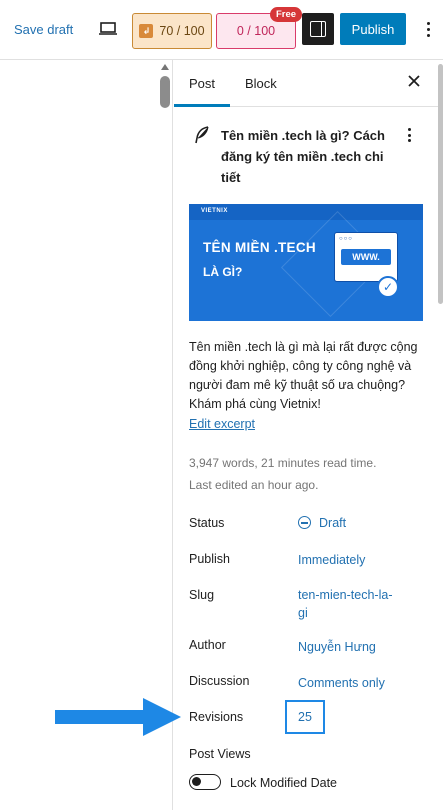 The image size is (443, 810). I want to click on author-label: Author, so click(207, 645).